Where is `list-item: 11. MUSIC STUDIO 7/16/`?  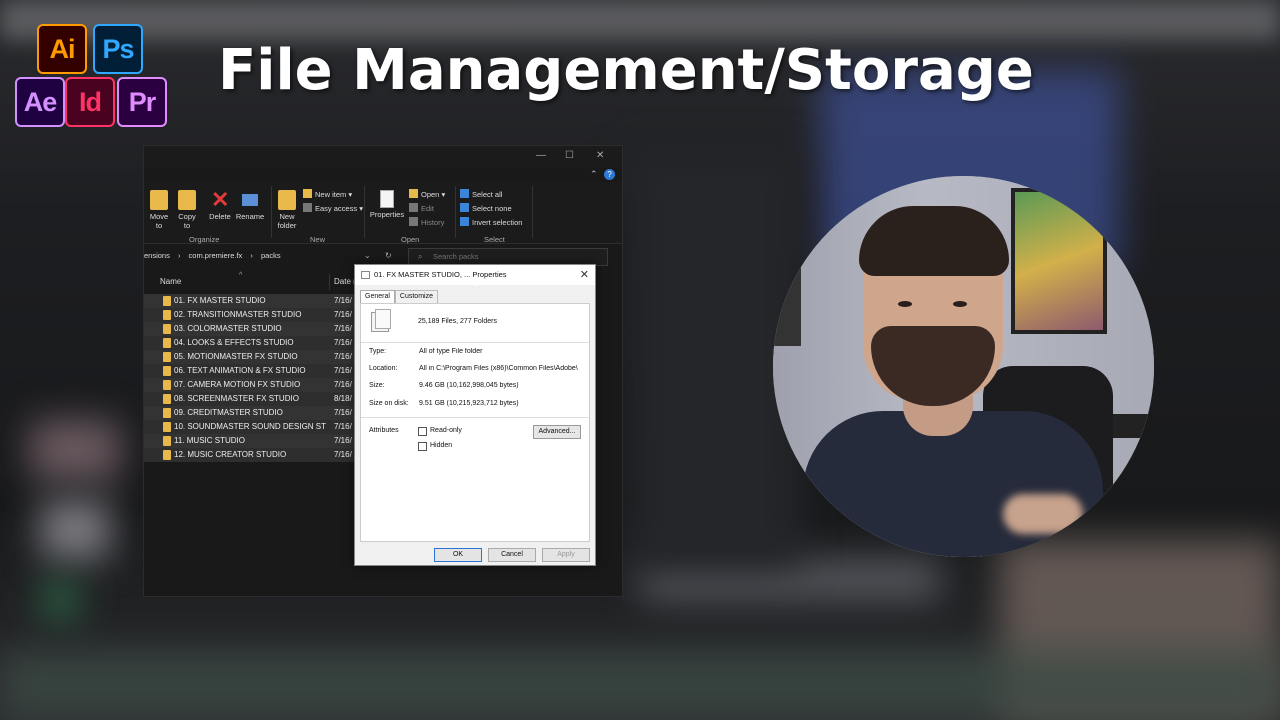 list-item: 11. MUSIC STUDIO 7/16/ is located at coordinates (251, 441).